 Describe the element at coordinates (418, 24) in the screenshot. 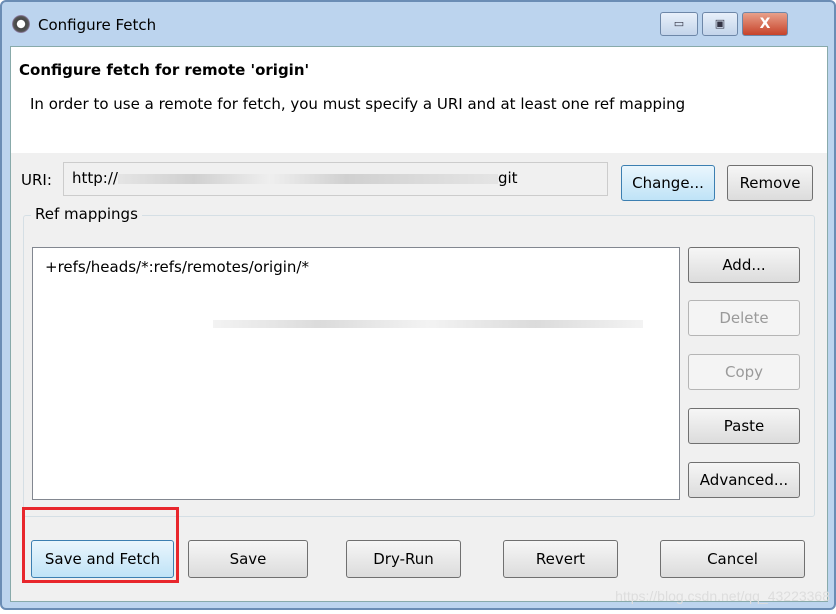

I see `title-bar: Configure Fetch ▭ ▣ X` at that location.